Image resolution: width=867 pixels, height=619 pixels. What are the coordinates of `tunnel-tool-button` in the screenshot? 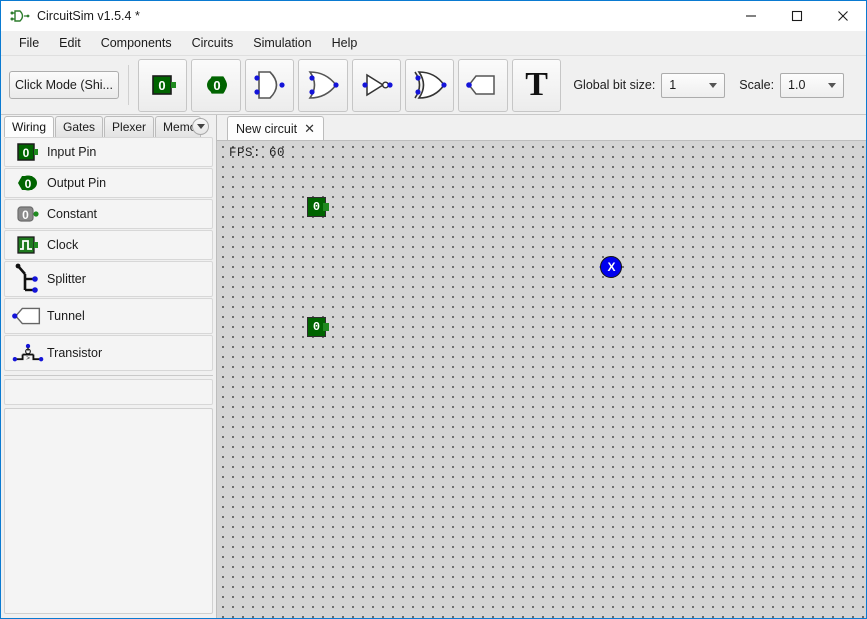 It's located at (483, 85).